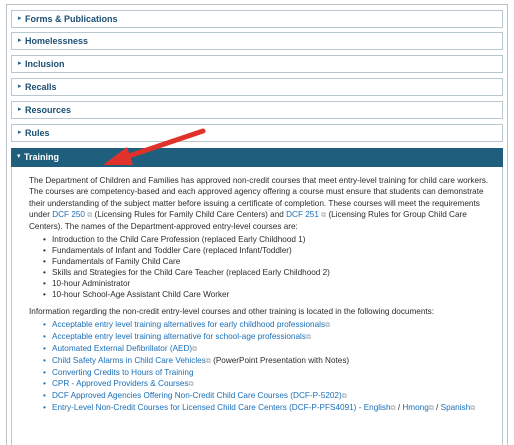 Image resolution: width=514 pixels, height=445 pixels. I want to click on accordion-resources: ▸ Resources, so click(257, 110).